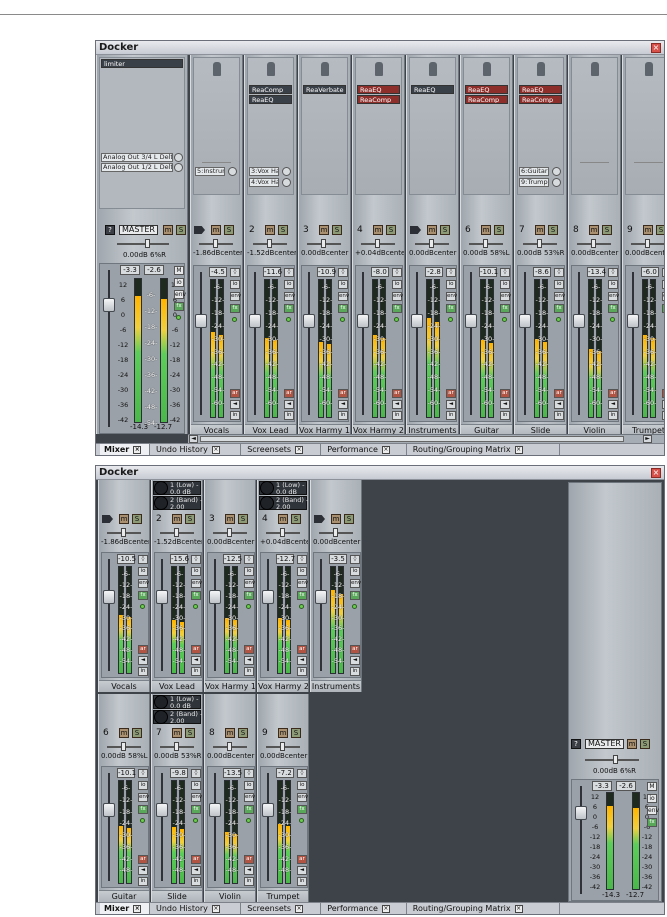 The width and height of the screenshot is (667, 917). Describe the element at coordinates (264, 171) in the screenshot. I see `send-slot: 3:Vox Harm` at that location.